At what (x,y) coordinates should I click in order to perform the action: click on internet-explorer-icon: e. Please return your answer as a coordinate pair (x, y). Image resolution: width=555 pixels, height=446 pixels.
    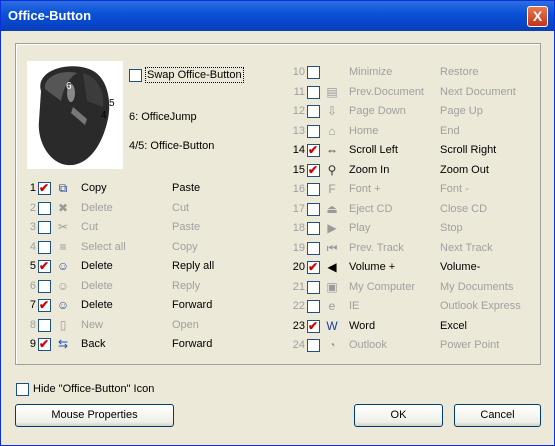
    Looking at the image, I should click on (332, 306).